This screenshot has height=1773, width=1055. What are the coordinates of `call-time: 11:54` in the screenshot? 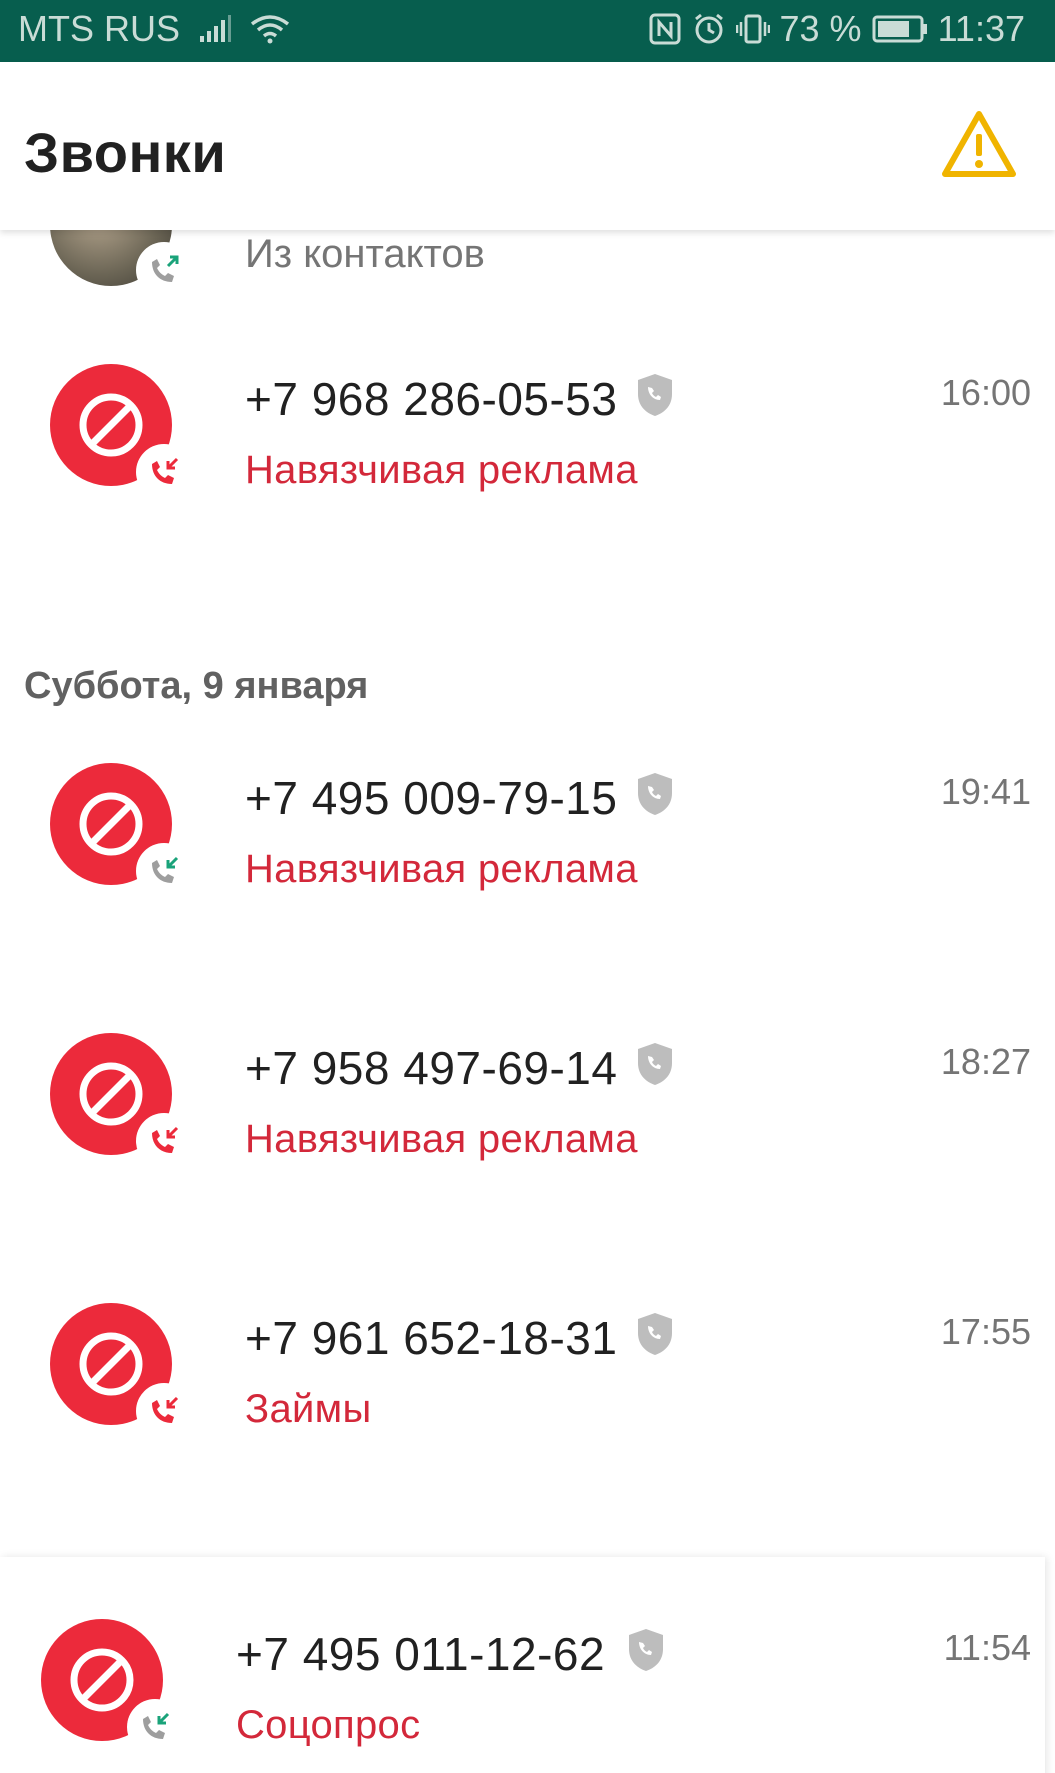 It's located at (987, 1647).